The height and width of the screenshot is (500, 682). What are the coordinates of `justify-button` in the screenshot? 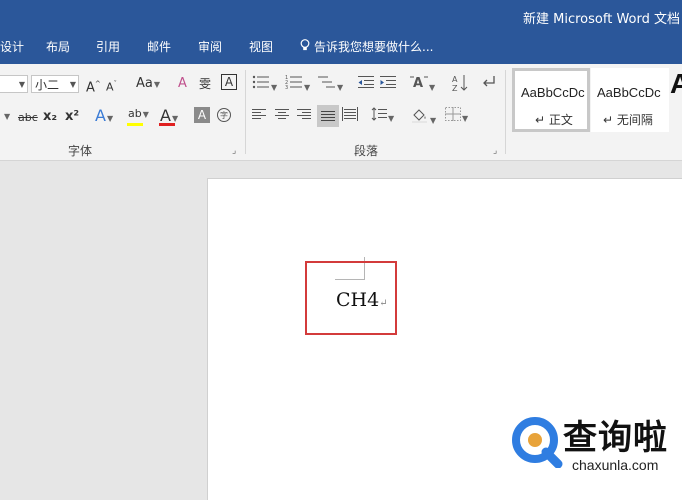 It's located at (328, 116).